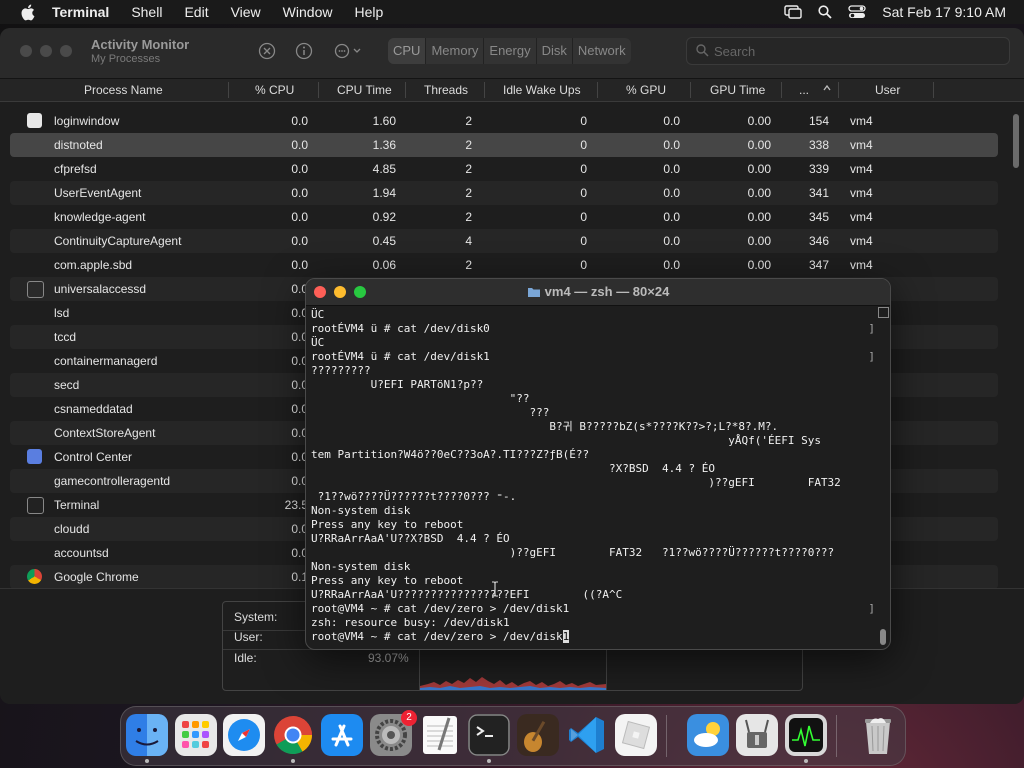 Image resolution: width=1024 pixels, height=768 pixels. What do you see at coordinates (848, 51) in the screenshot?
I see `search-input: Search` at bounding box center [848, 51].